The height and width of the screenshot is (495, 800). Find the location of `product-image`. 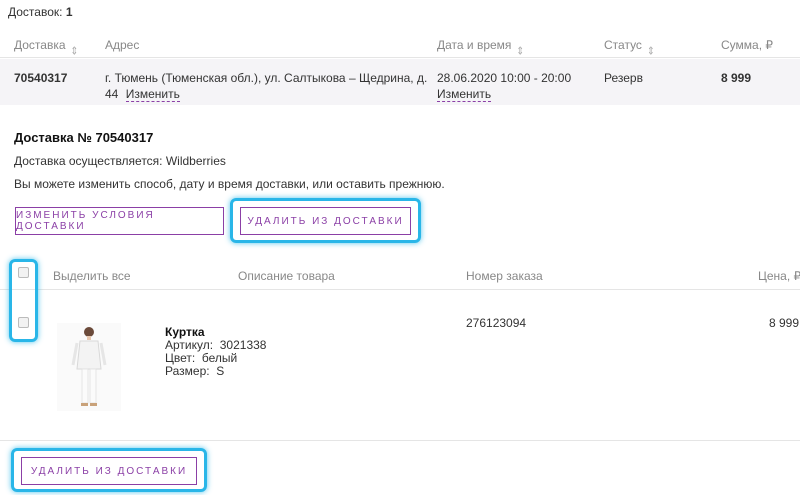

product-image is located at coordinates (89, 367).